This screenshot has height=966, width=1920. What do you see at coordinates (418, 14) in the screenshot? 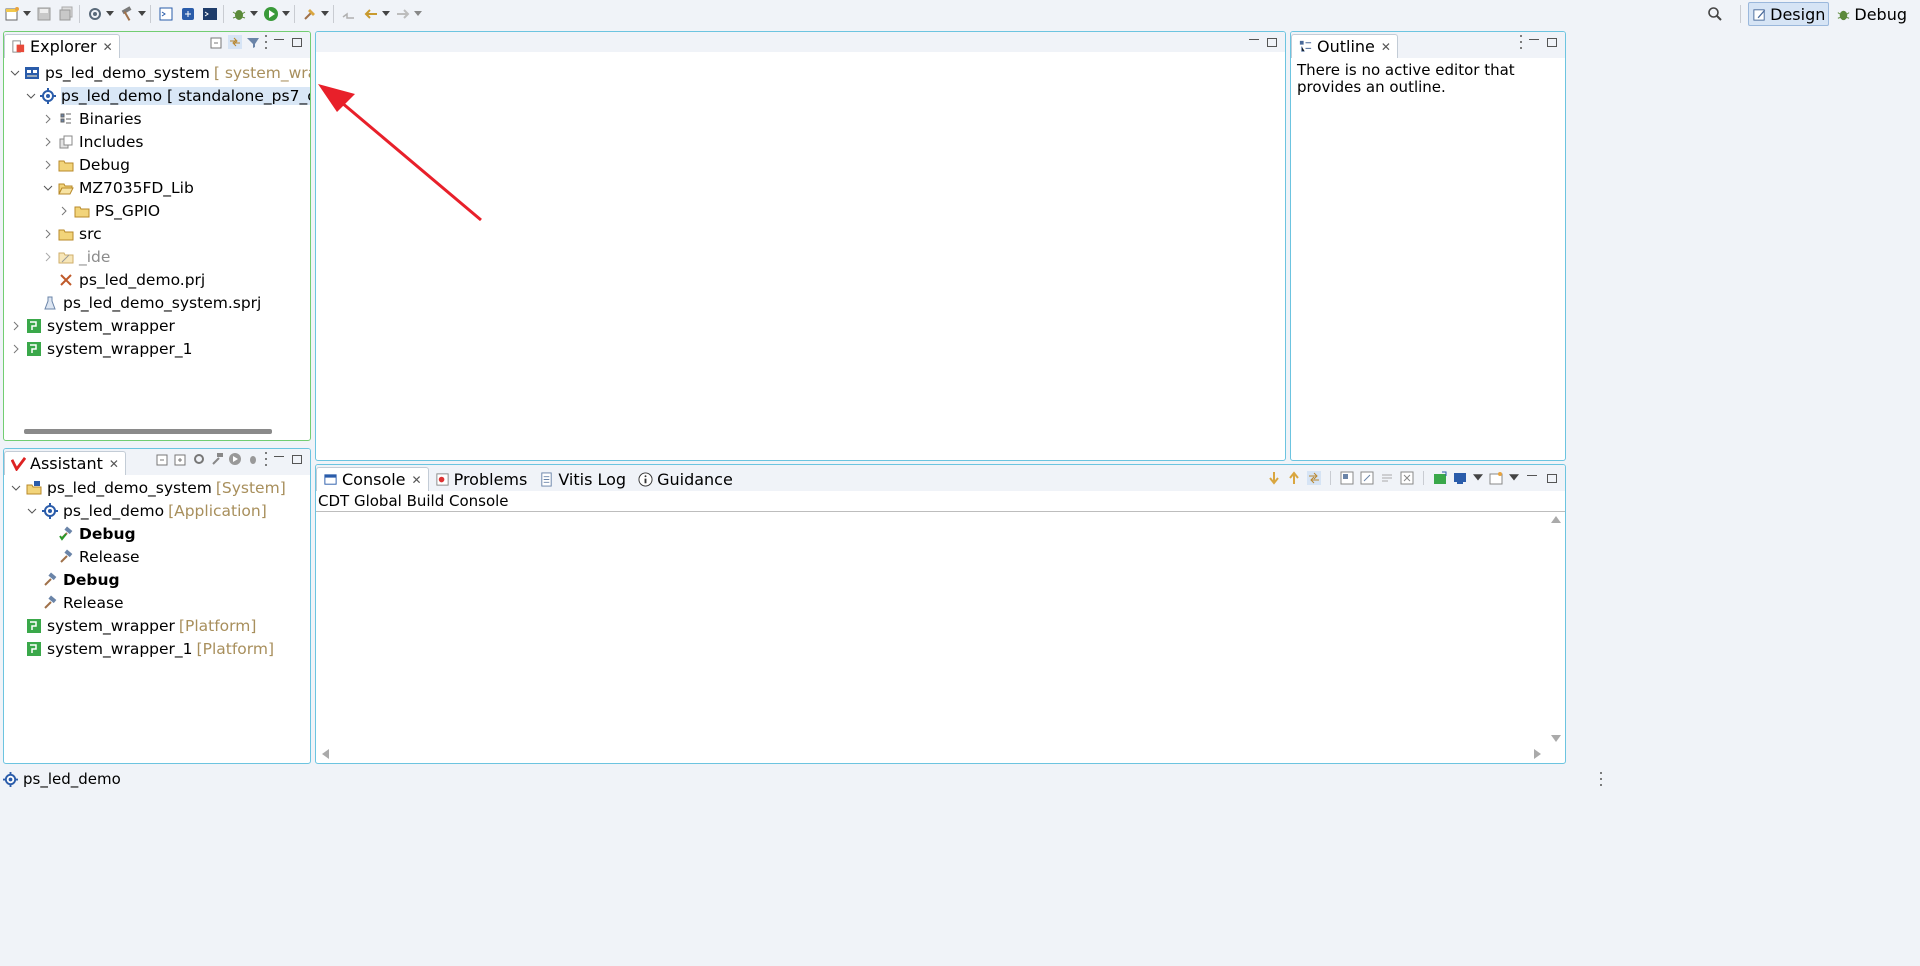
I see `forward-dropdown` at bounding box center [418, 14].